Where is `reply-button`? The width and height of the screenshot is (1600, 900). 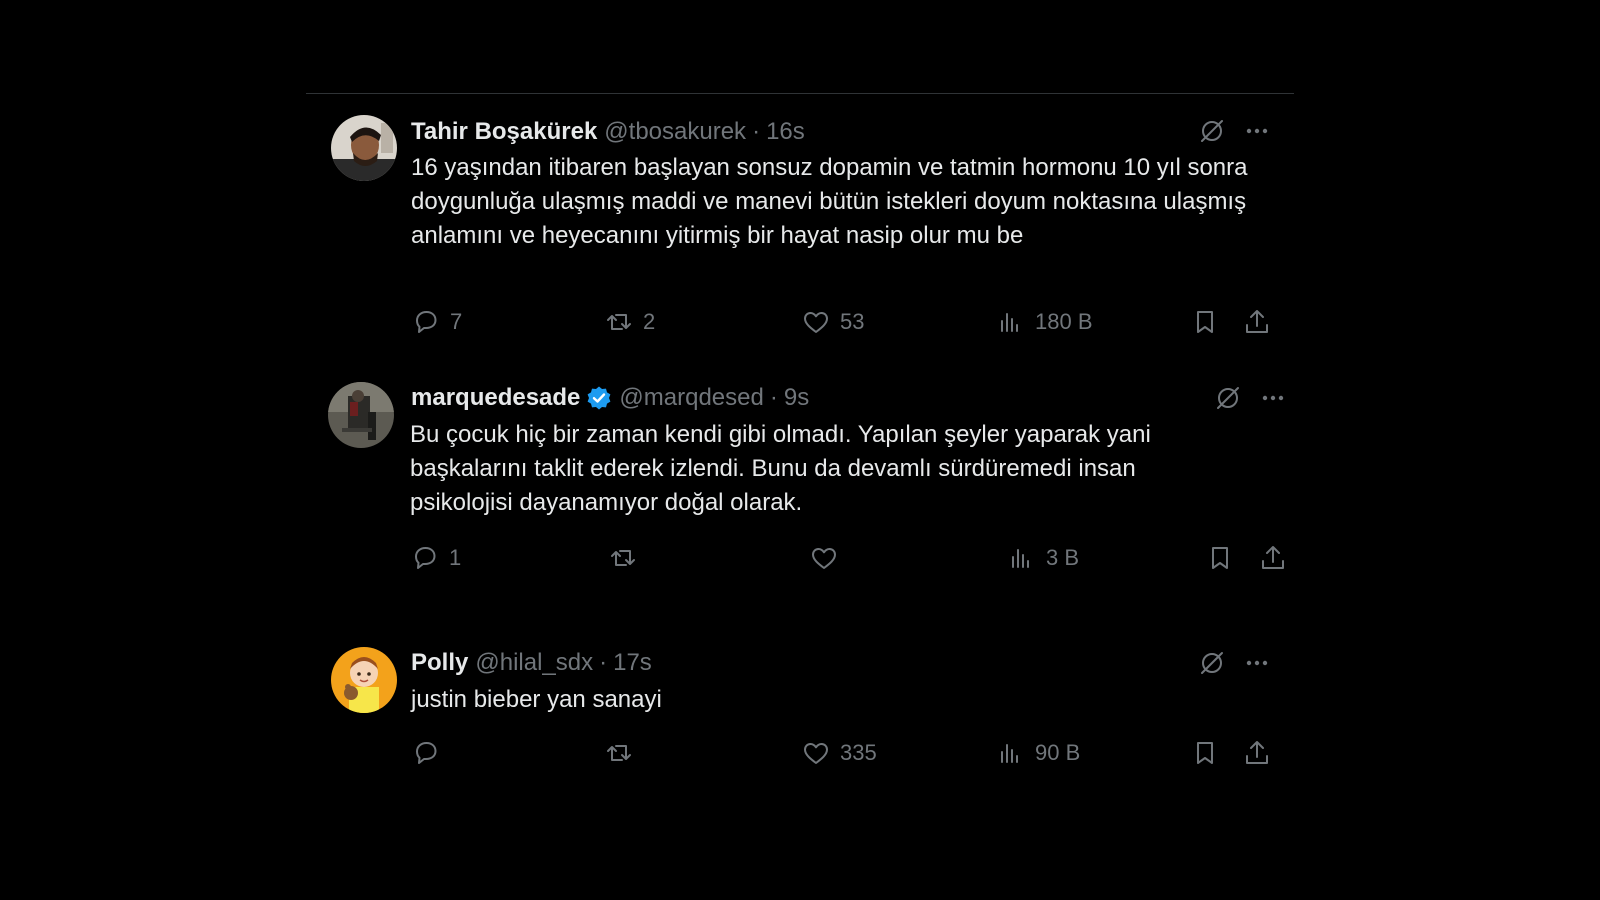 reply-button is located at coordinates (430, 753).